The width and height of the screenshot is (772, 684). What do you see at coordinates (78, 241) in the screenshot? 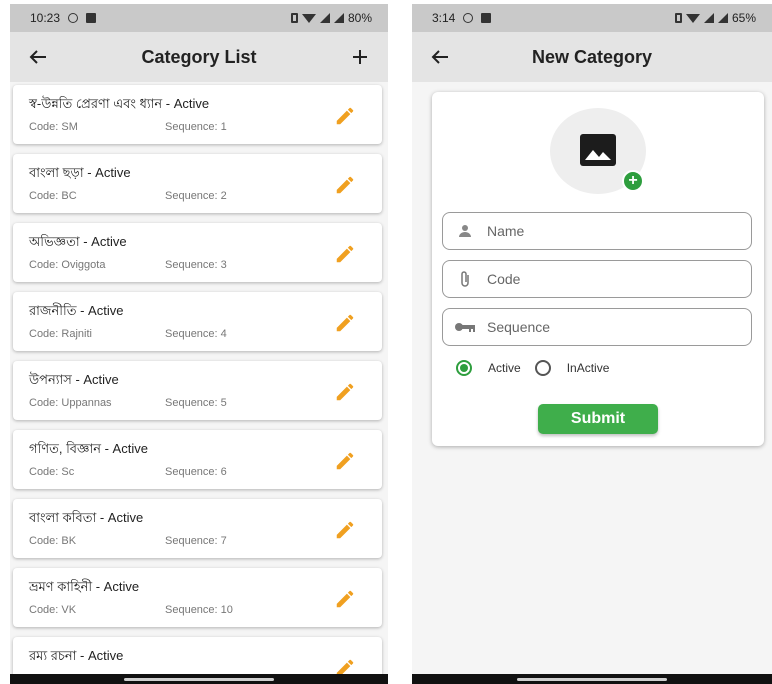
I see `category-title: অভিজ্ঞতা - Active` at bounding box center [78, 241].